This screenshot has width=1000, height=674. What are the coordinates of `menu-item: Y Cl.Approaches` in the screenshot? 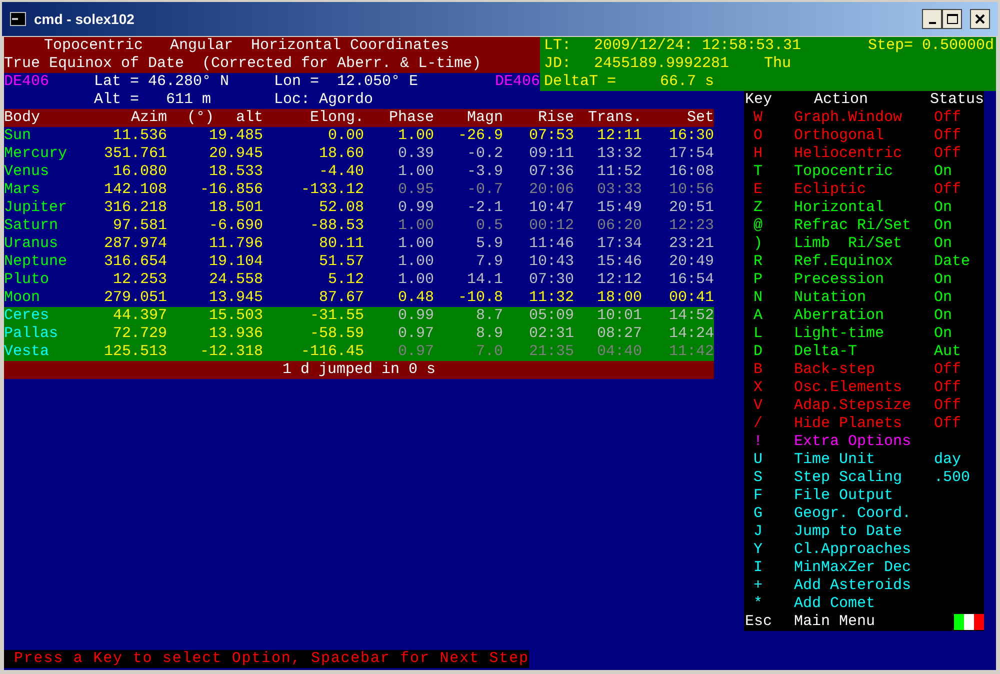 It's located at (864, 550).